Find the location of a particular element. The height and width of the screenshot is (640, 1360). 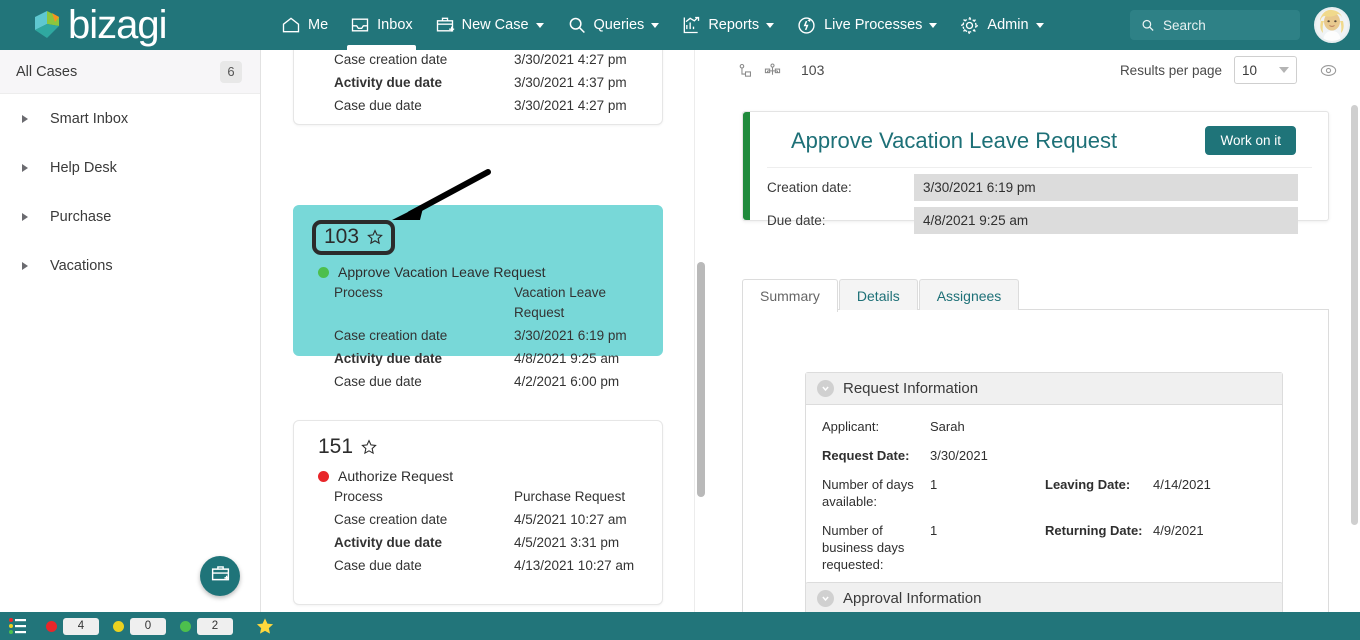

new-case-fab-button is located at coordinates (220, 576).